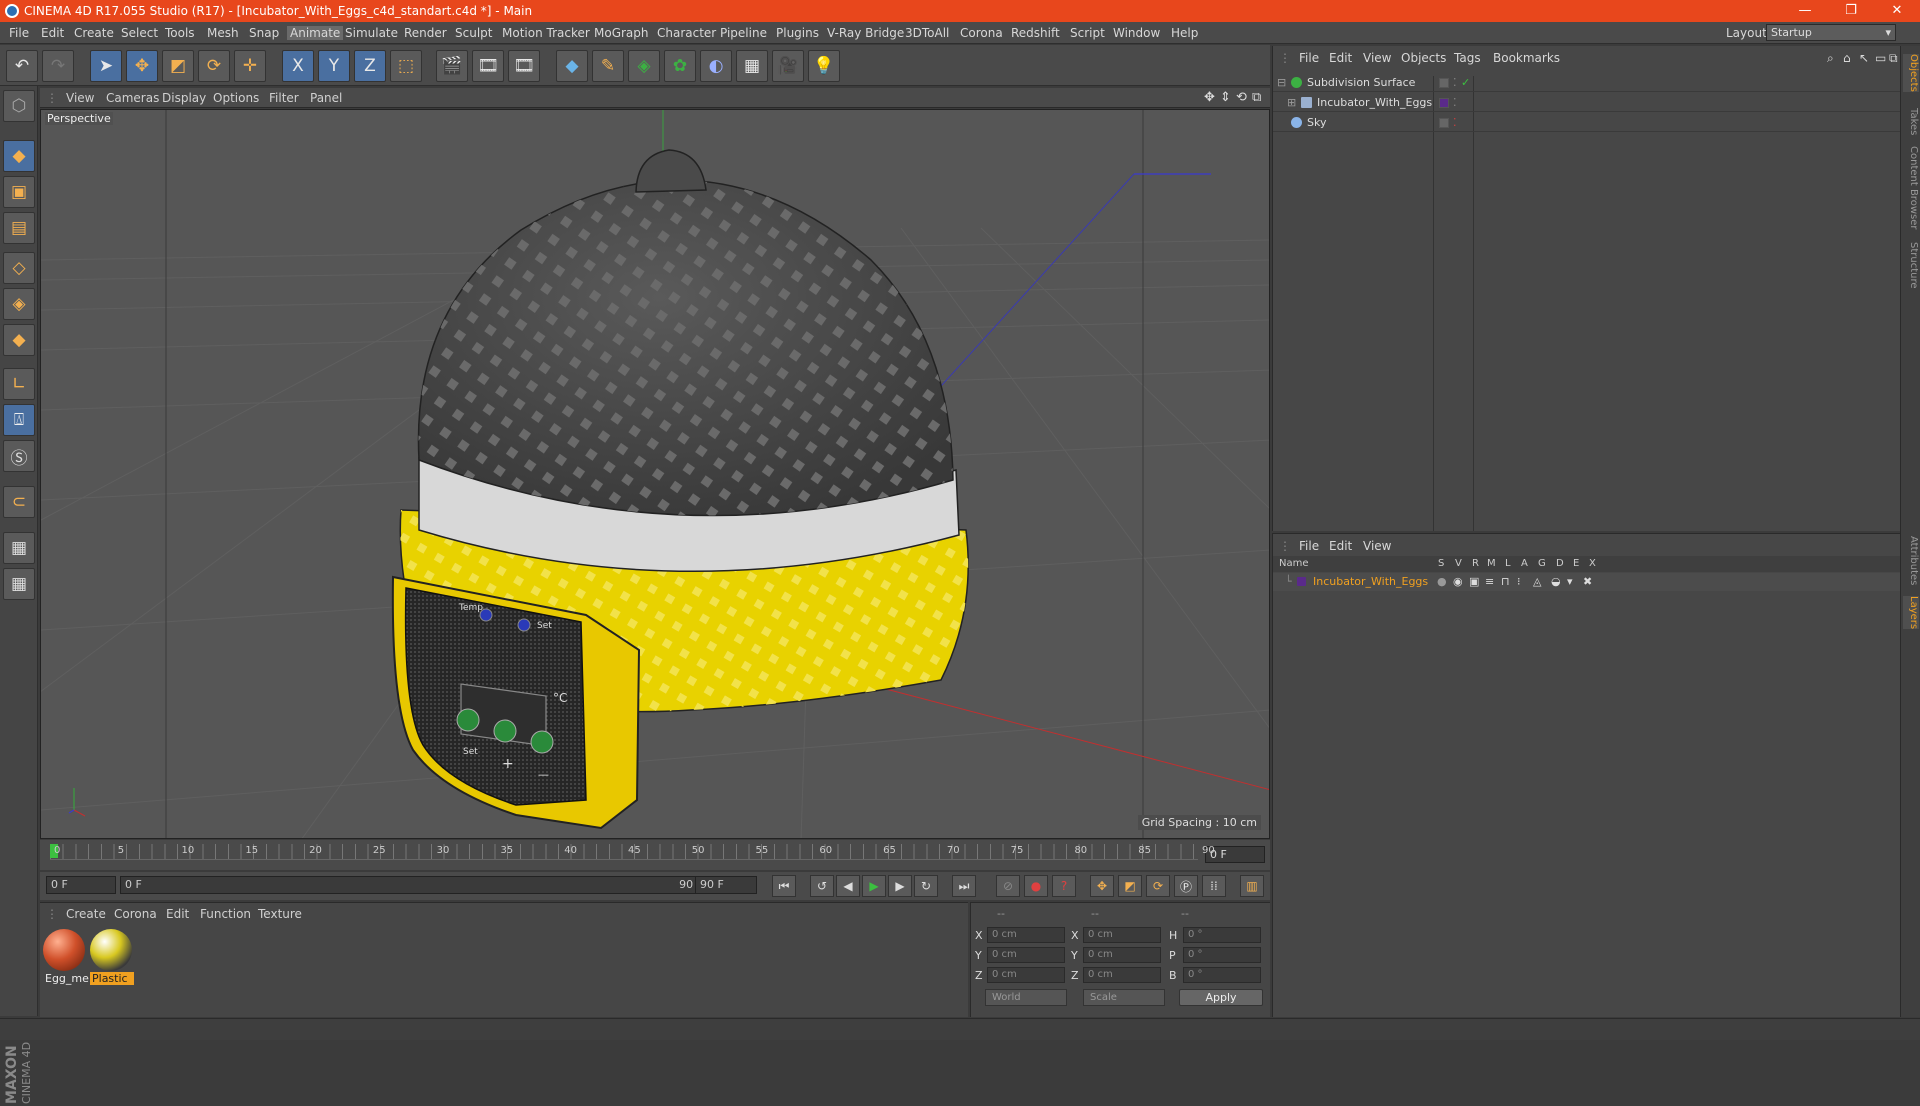  Describe the element at coordinates (334, 66) in the screenshot. I see `y-axis-button: Y` at that location.